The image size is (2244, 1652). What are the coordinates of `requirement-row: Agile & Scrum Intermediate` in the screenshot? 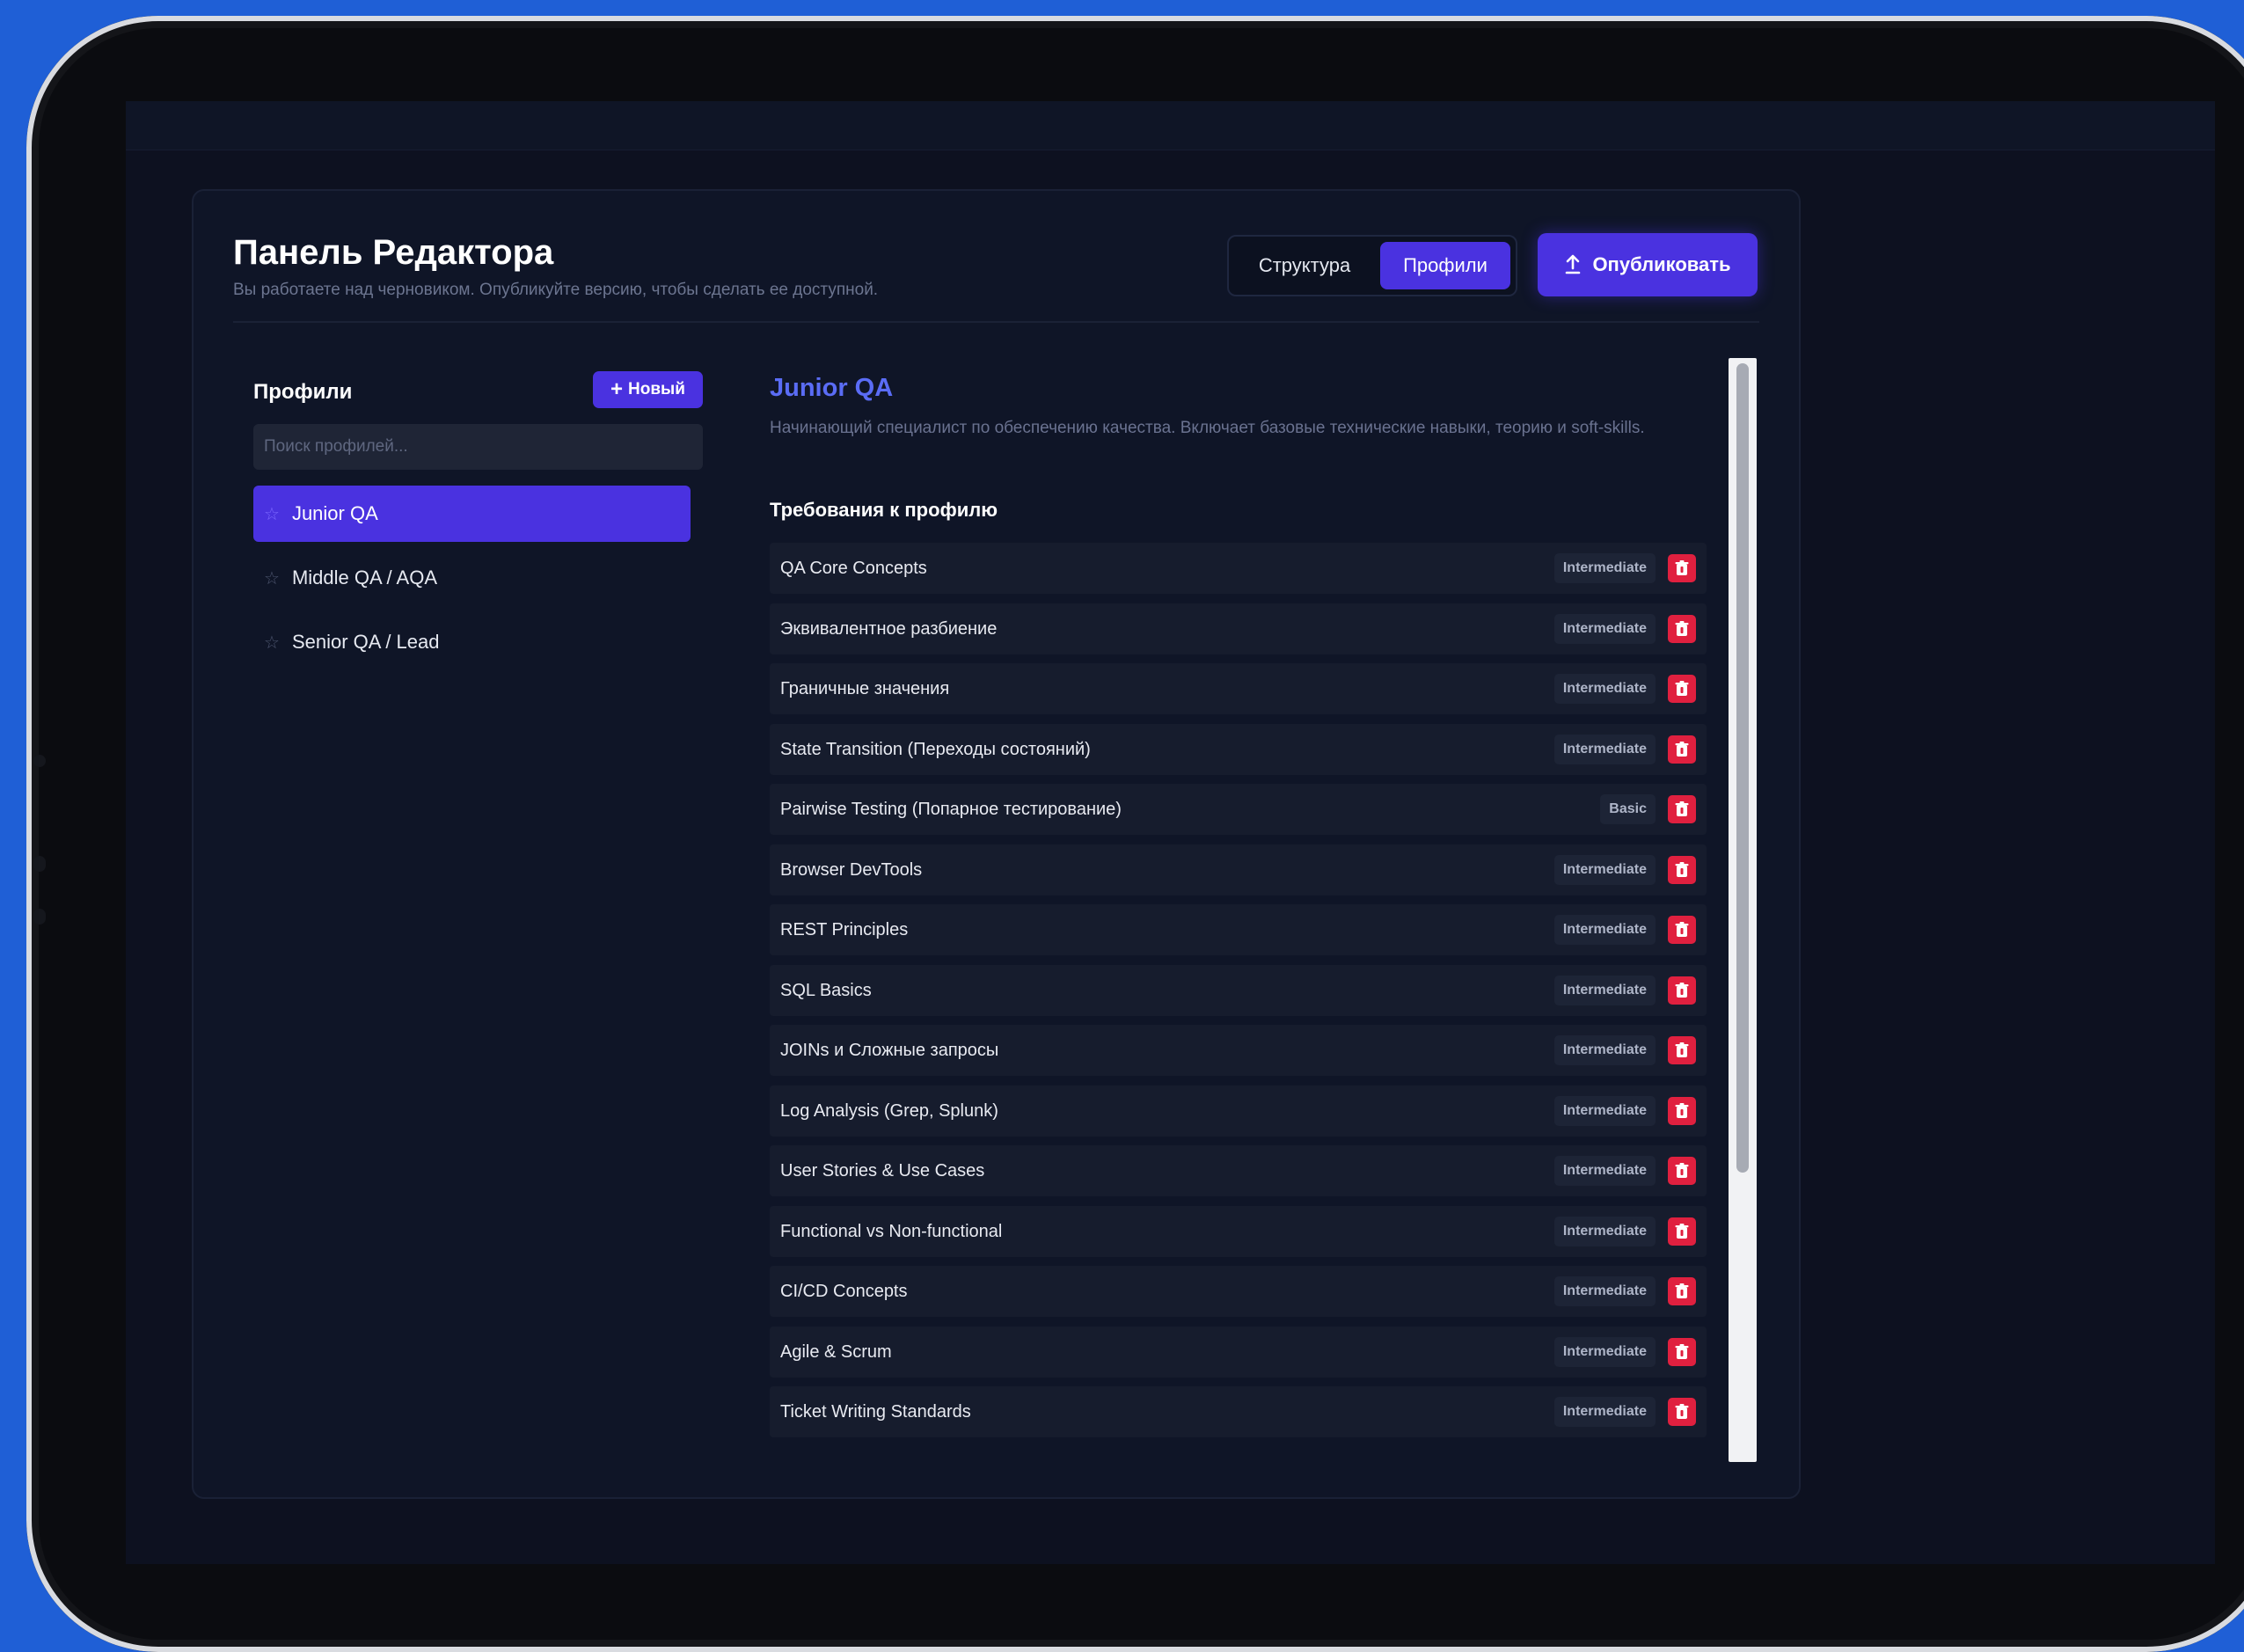 It's located at (1238, 1352).